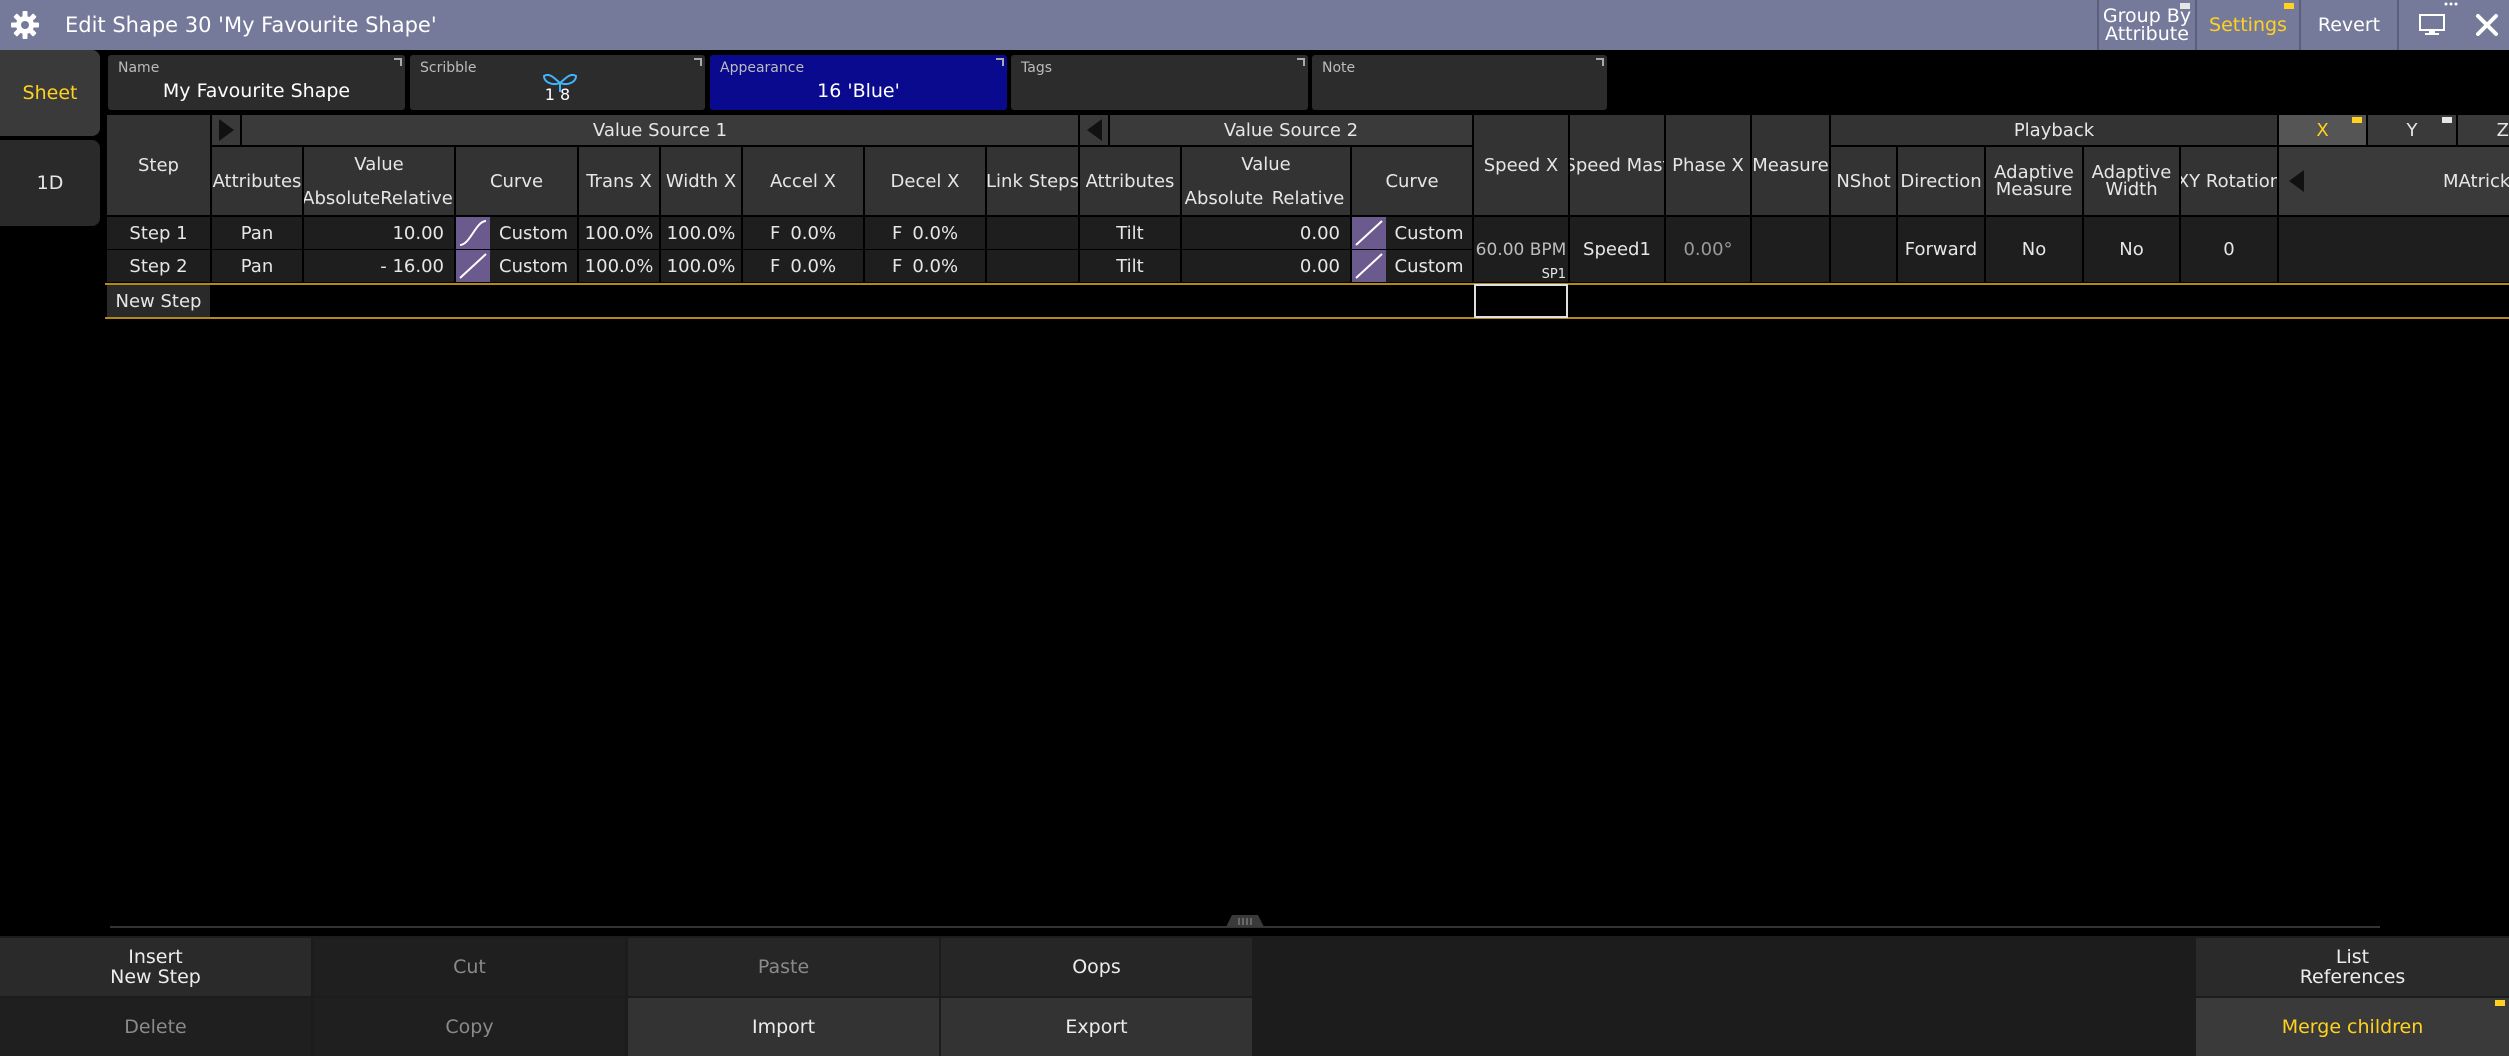  Describe the element at coordinates (2352, 1027) in the screenshot. I see `merge-children-button: Merge children` at that location.